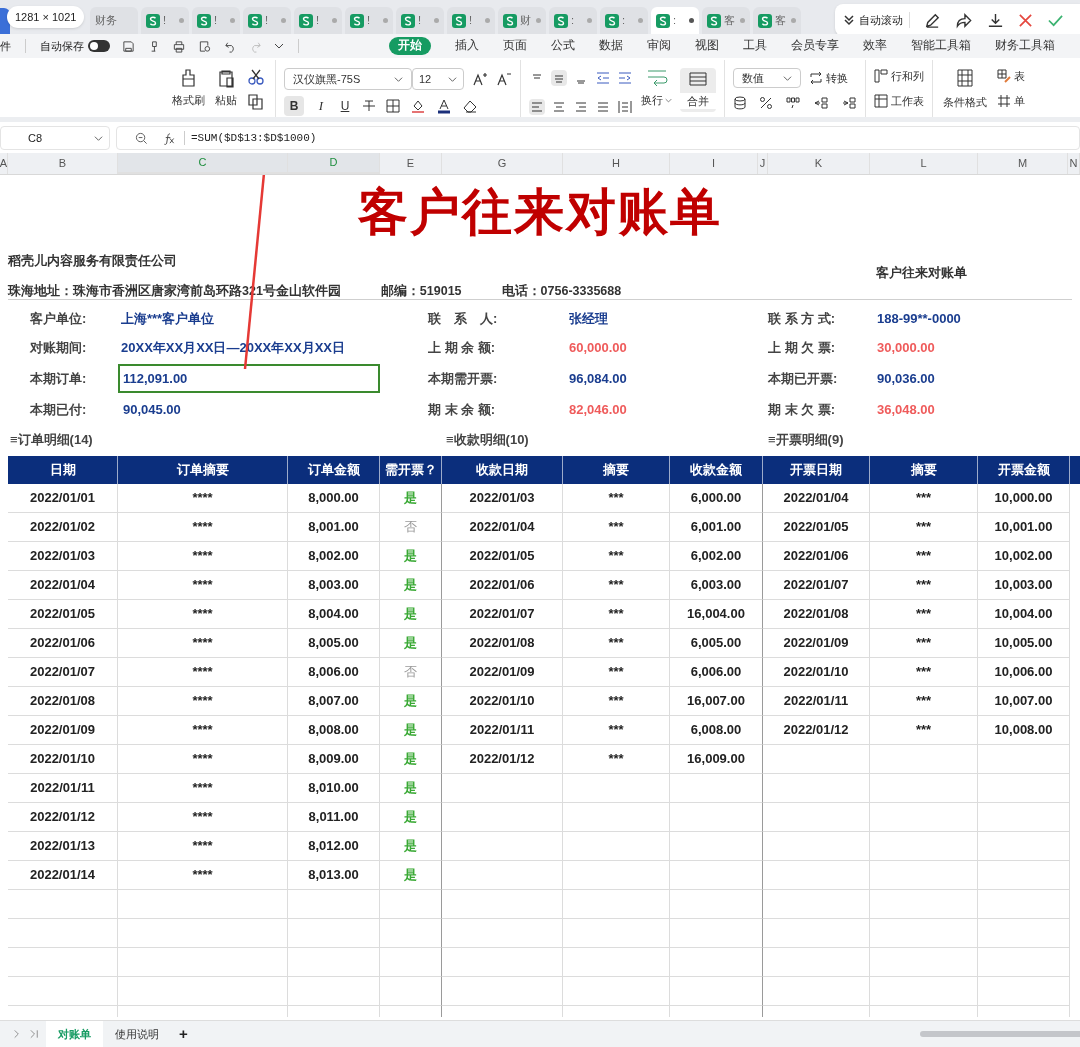 The image size is (1080, 1047). What do you see at coordinates (793, 103) in the screenshot?
I see `thousands-separator-icon` at bounding box center [793, 103].